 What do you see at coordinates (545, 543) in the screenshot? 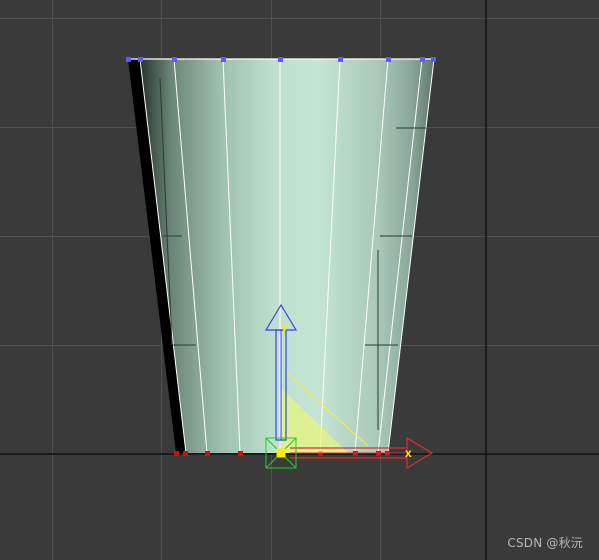
I see `watermark-text: CSDN @秋沅` at bounding box center [545, 543].